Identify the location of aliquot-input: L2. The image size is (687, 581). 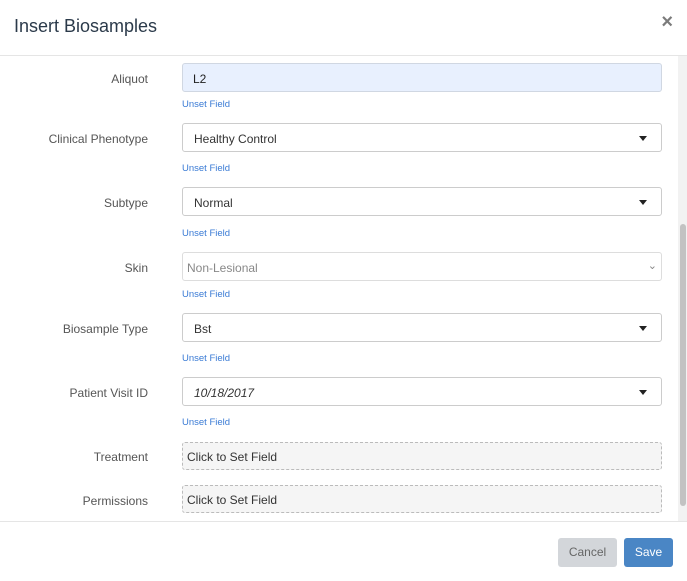
(422, 77).